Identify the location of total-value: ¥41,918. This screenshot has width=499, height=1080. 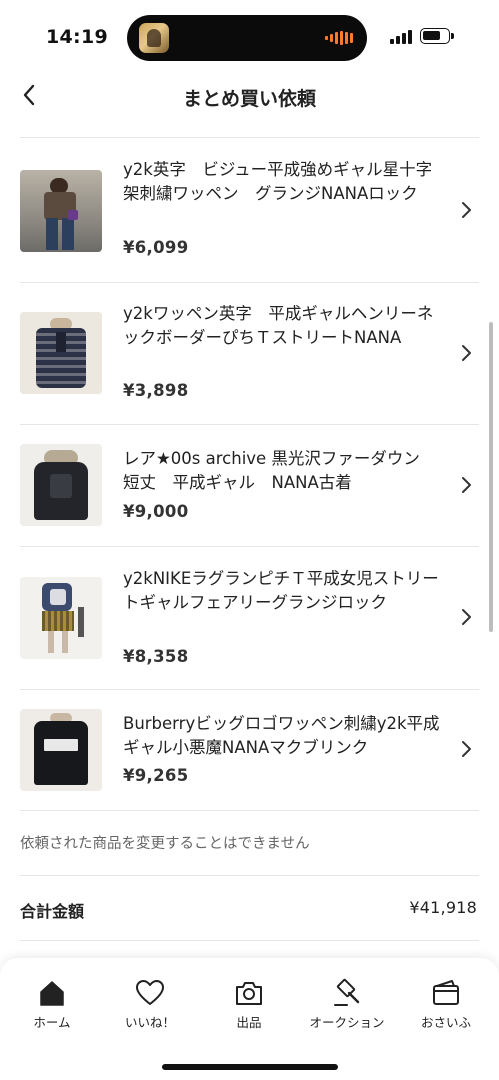
(443, 907).